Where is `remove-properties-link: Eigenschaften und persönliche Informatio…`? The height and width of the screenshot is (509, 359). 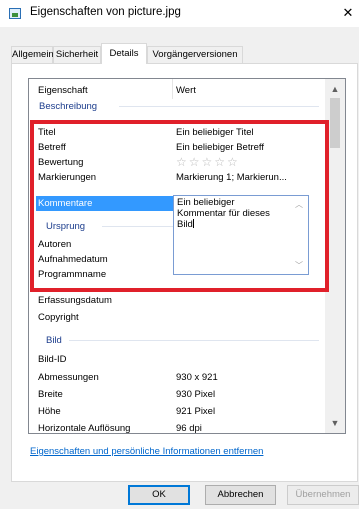 remove-properties-link: Eigenschaften und persönliche Informatio… is located at coordinates (146, 451).